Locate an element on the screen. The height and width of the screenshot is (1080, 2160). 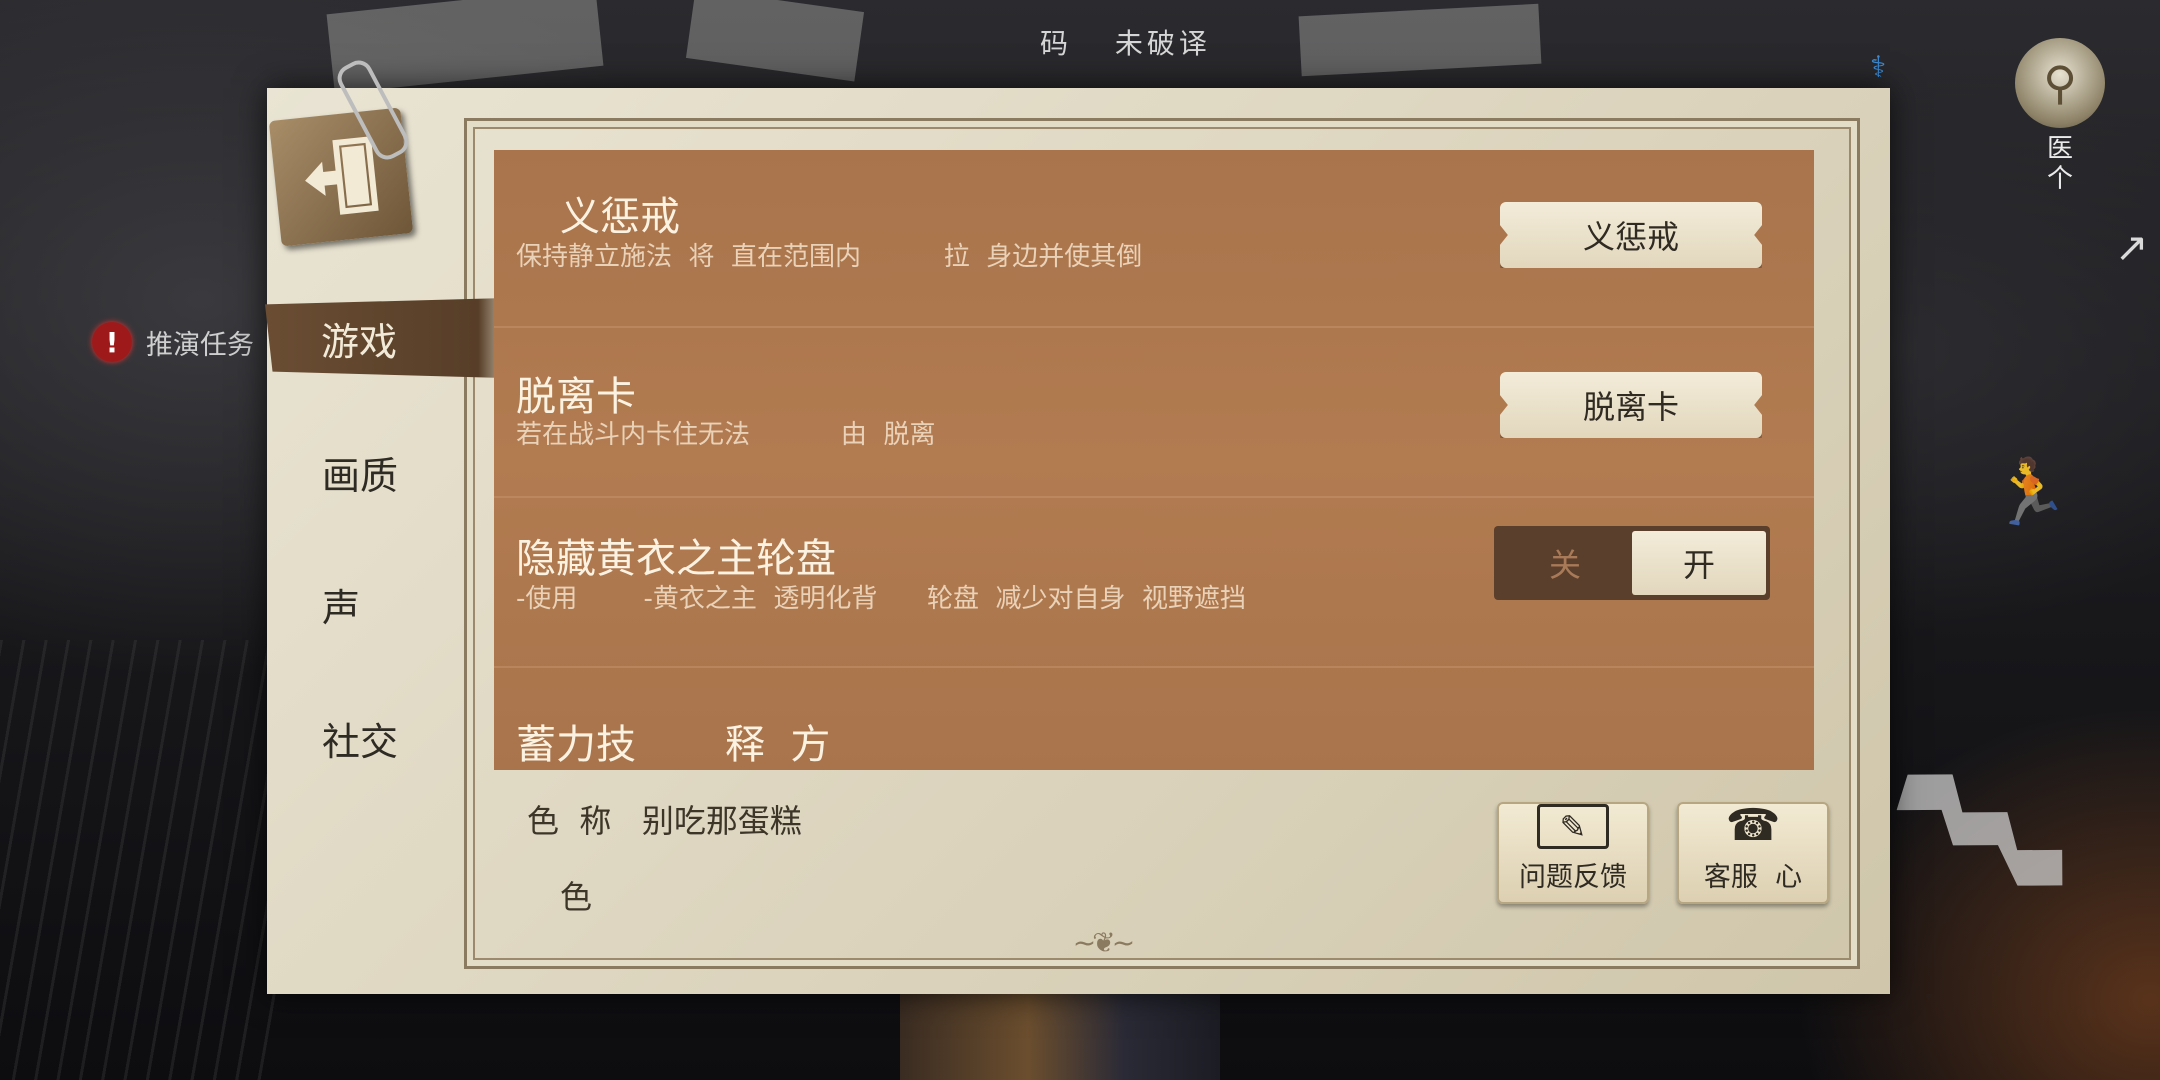
setting-row-chastise: 义惩戒 保持静立施法 将 直在范围内 拉 身边并使其倒 义惩戒 is located at coordinates (1154, 239).